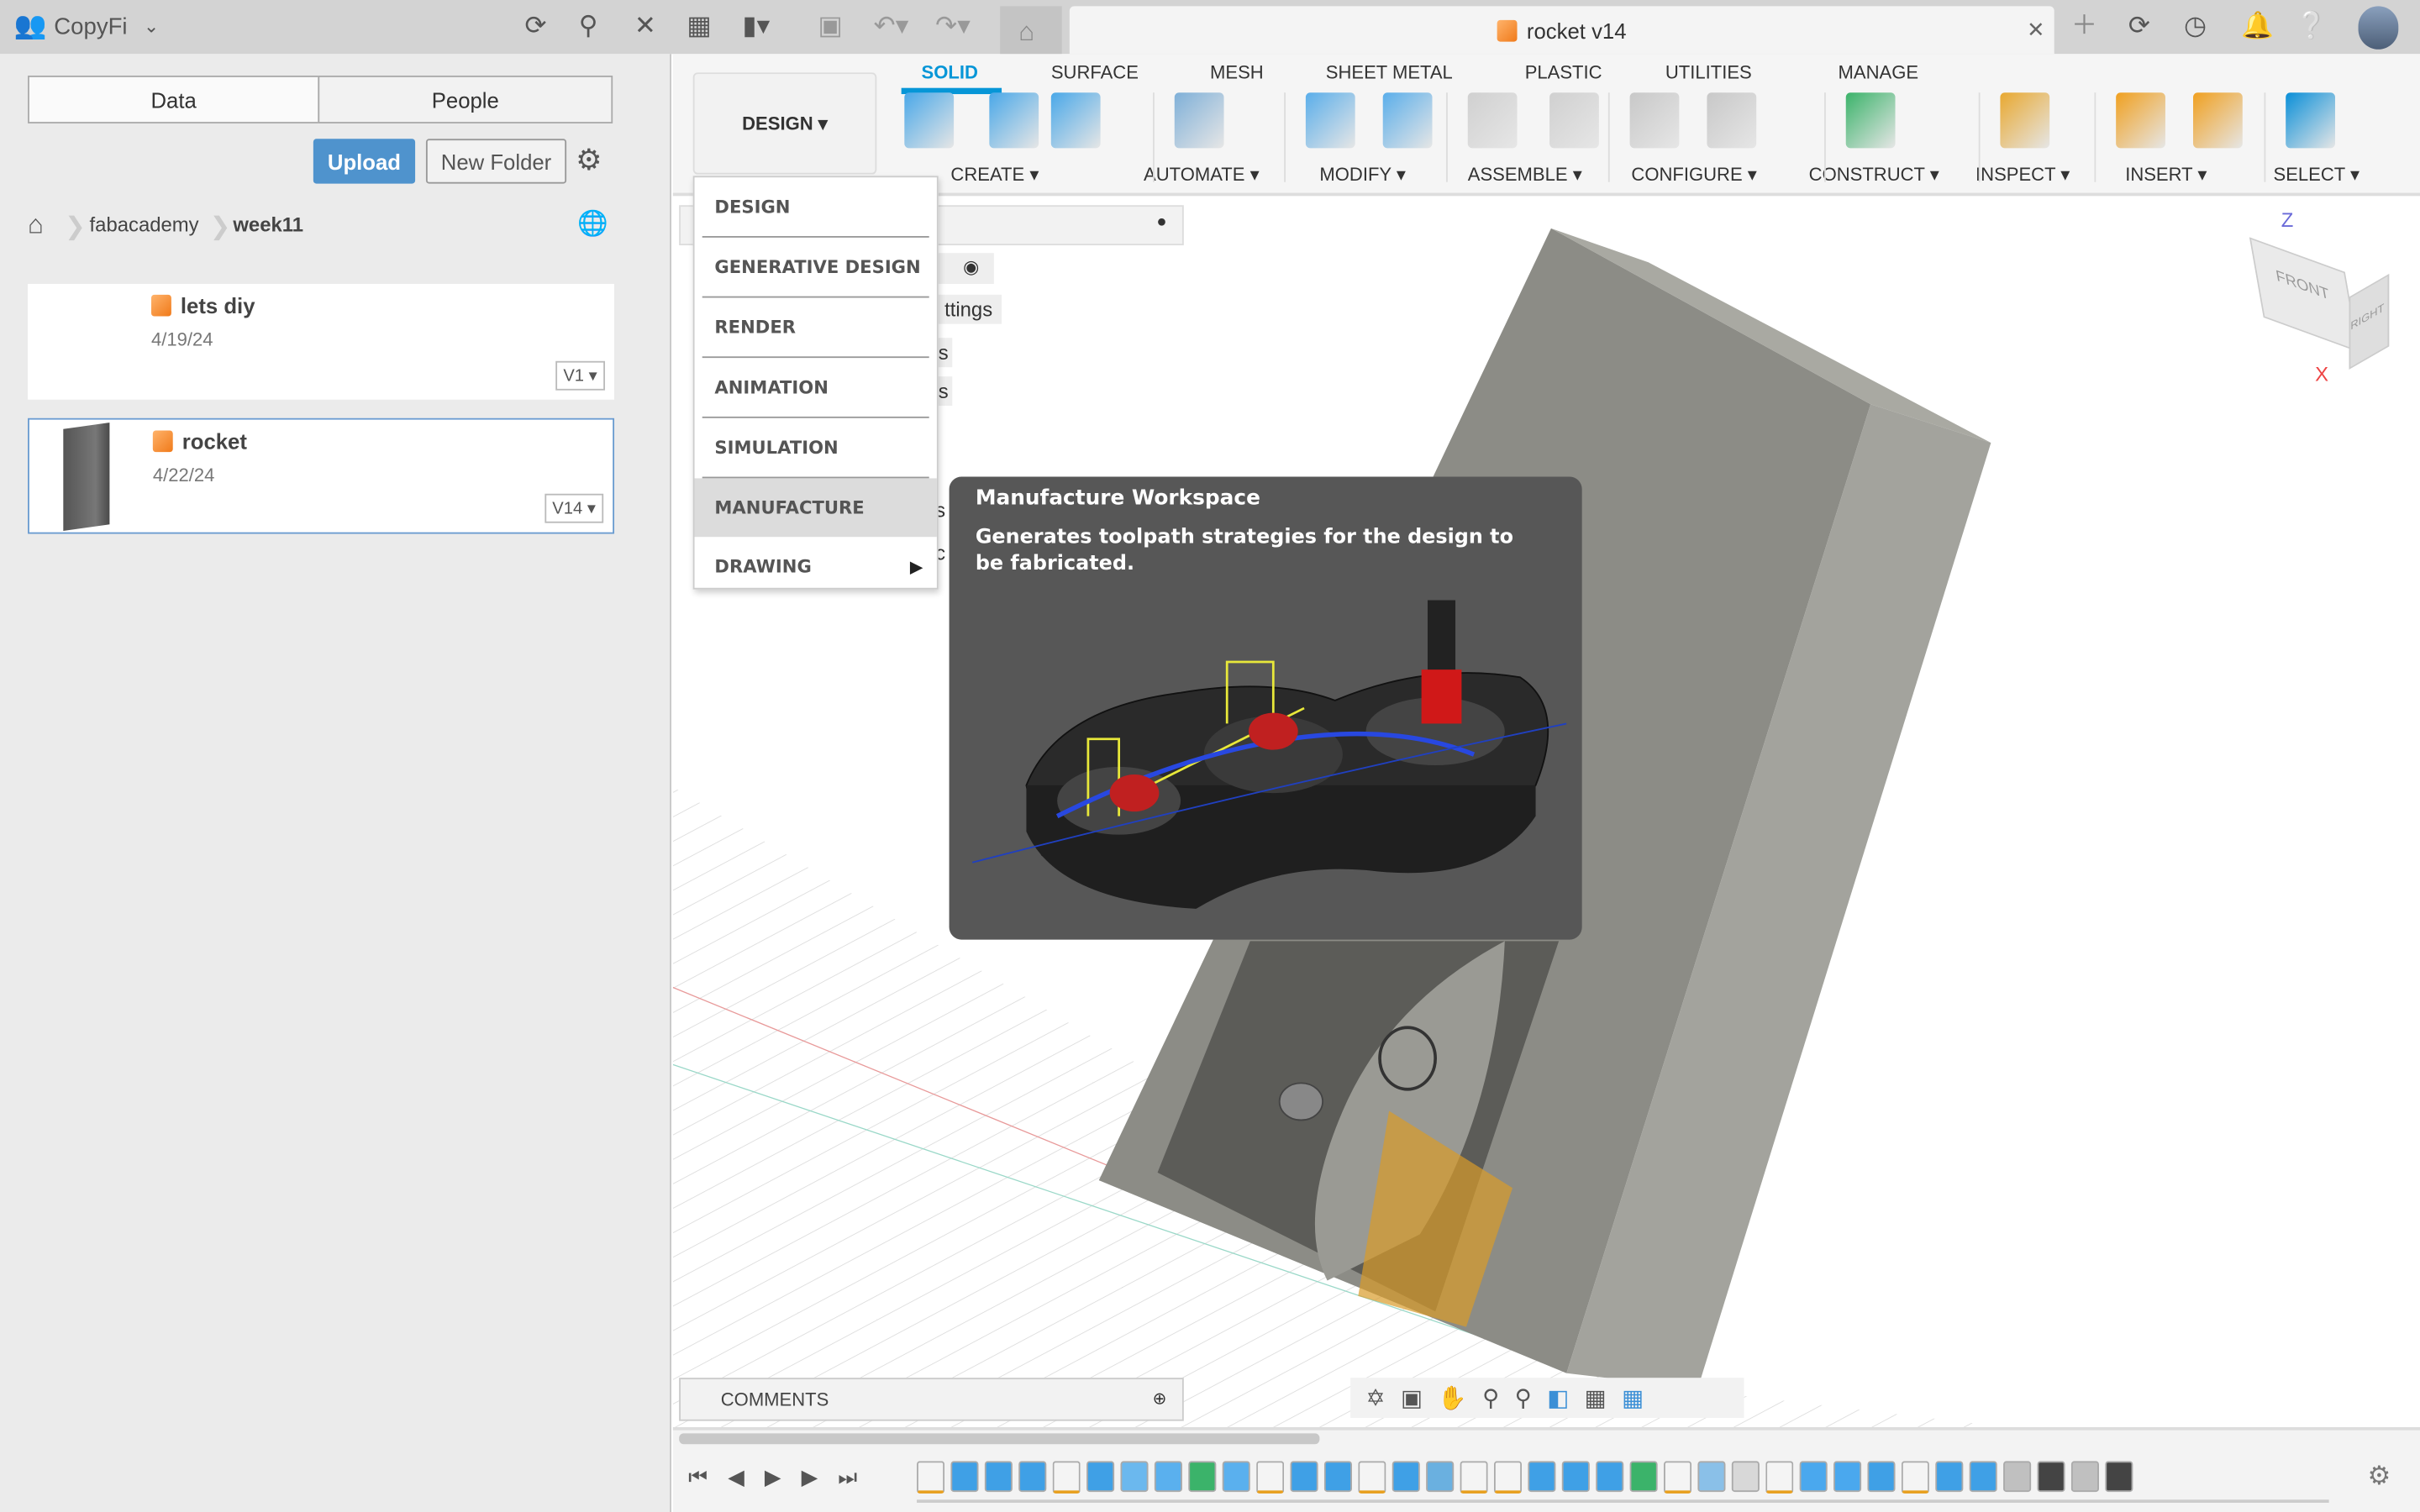 The width and height of the screenshot is (2420, 1512). I want to click on view-cube-front: FRONT, so click(2304, 295).